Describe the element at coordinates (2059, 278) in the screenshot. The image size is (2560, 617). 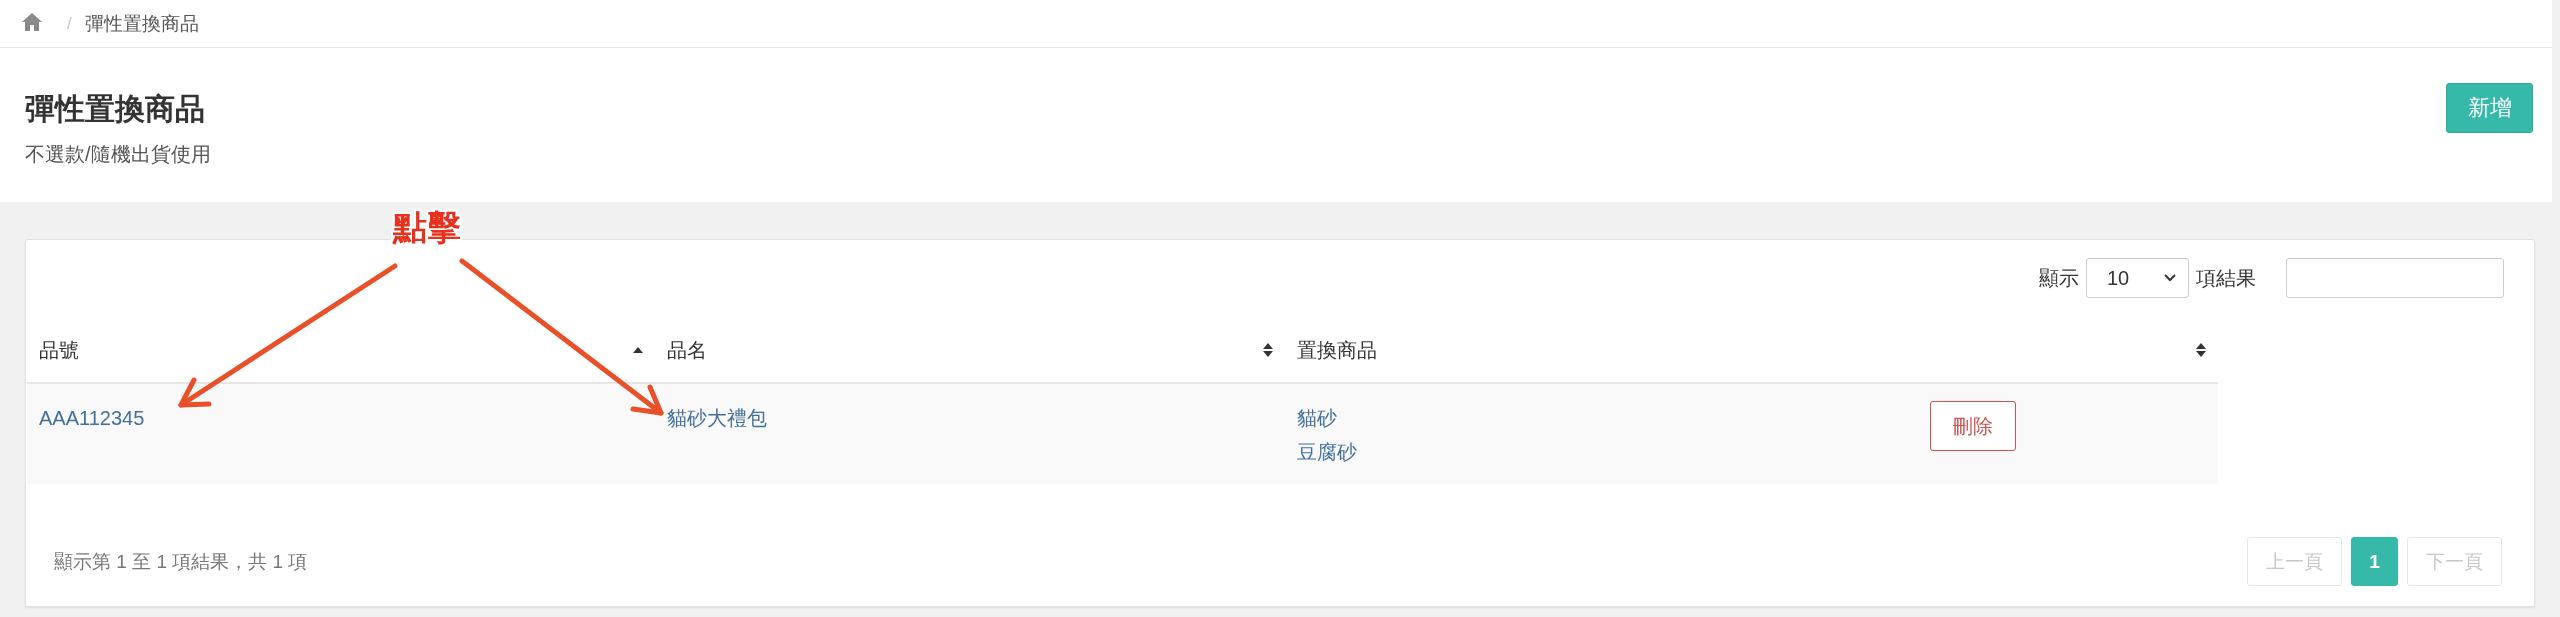
I see `page-size-label: 顯示` at that location.